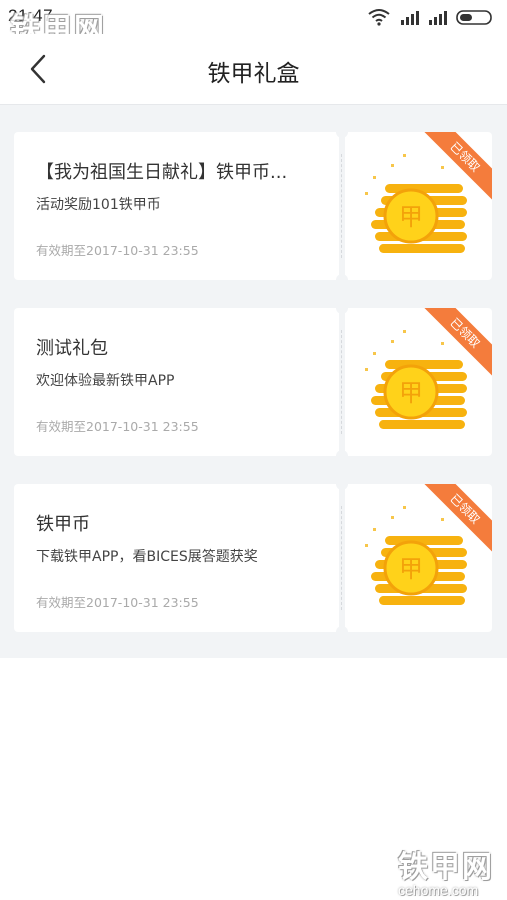 The width and height of the screenshot is (507, 900). What do you see at coordinates (63, 524) in the screenshot?
I see `gift-card-title: 铁甲币` at bounding box center [63, 524].